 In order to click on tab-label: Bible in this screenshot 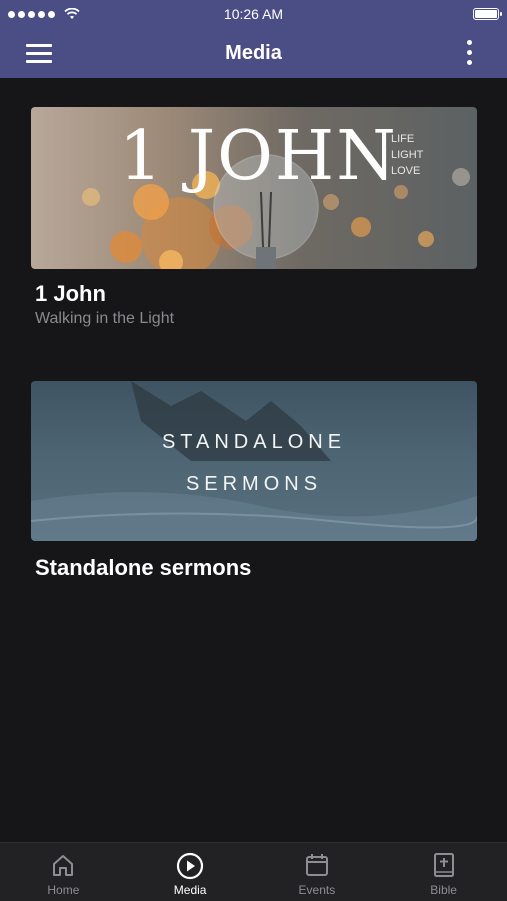, I will do `click(443, 890)`.